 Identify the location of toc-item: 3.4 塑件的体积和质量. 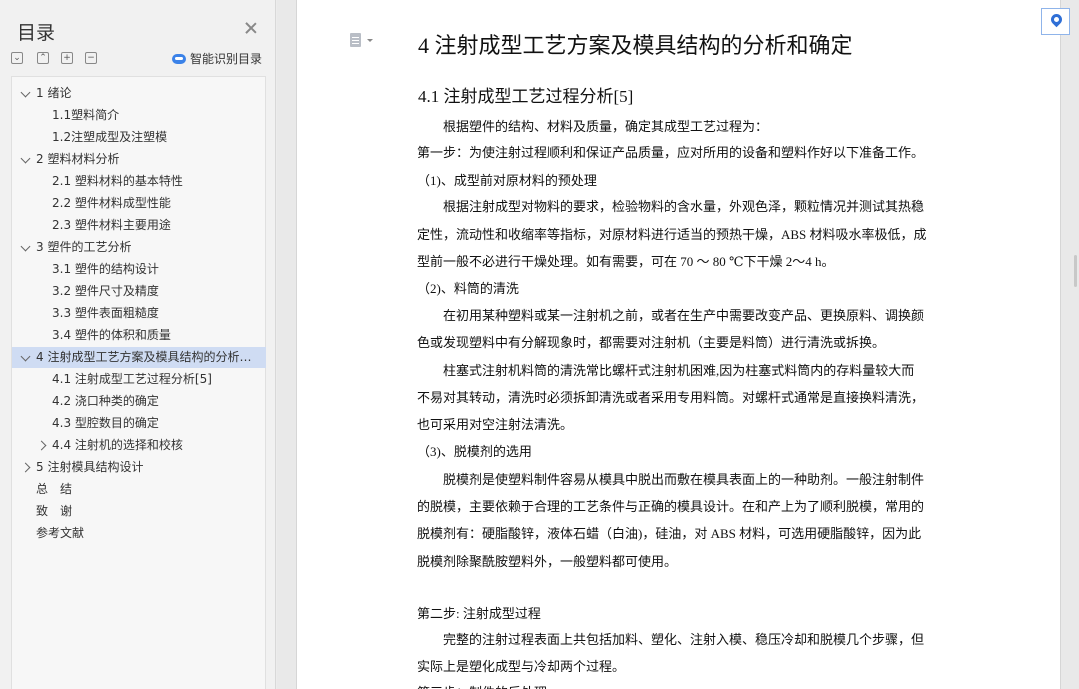
(139, 335).